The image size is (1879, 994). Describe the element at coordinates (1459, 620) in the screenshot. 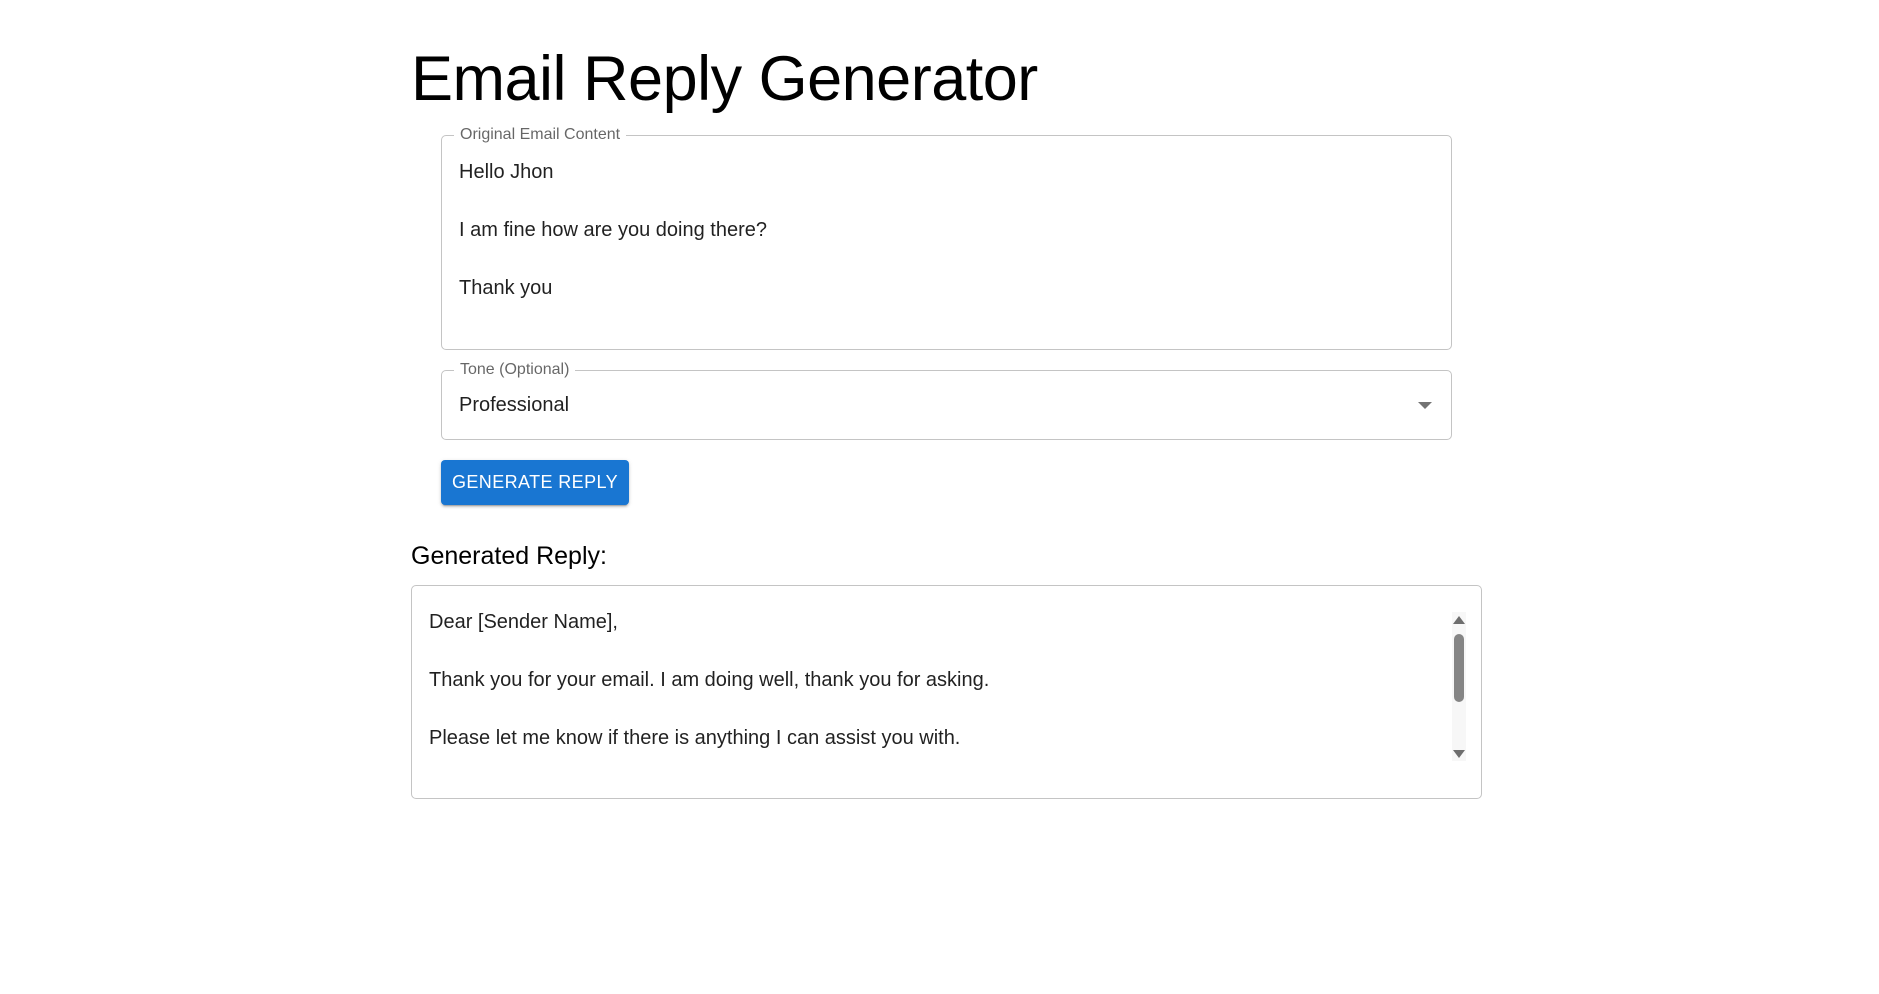

I see `scroll-up-arrow-icon` at that location.